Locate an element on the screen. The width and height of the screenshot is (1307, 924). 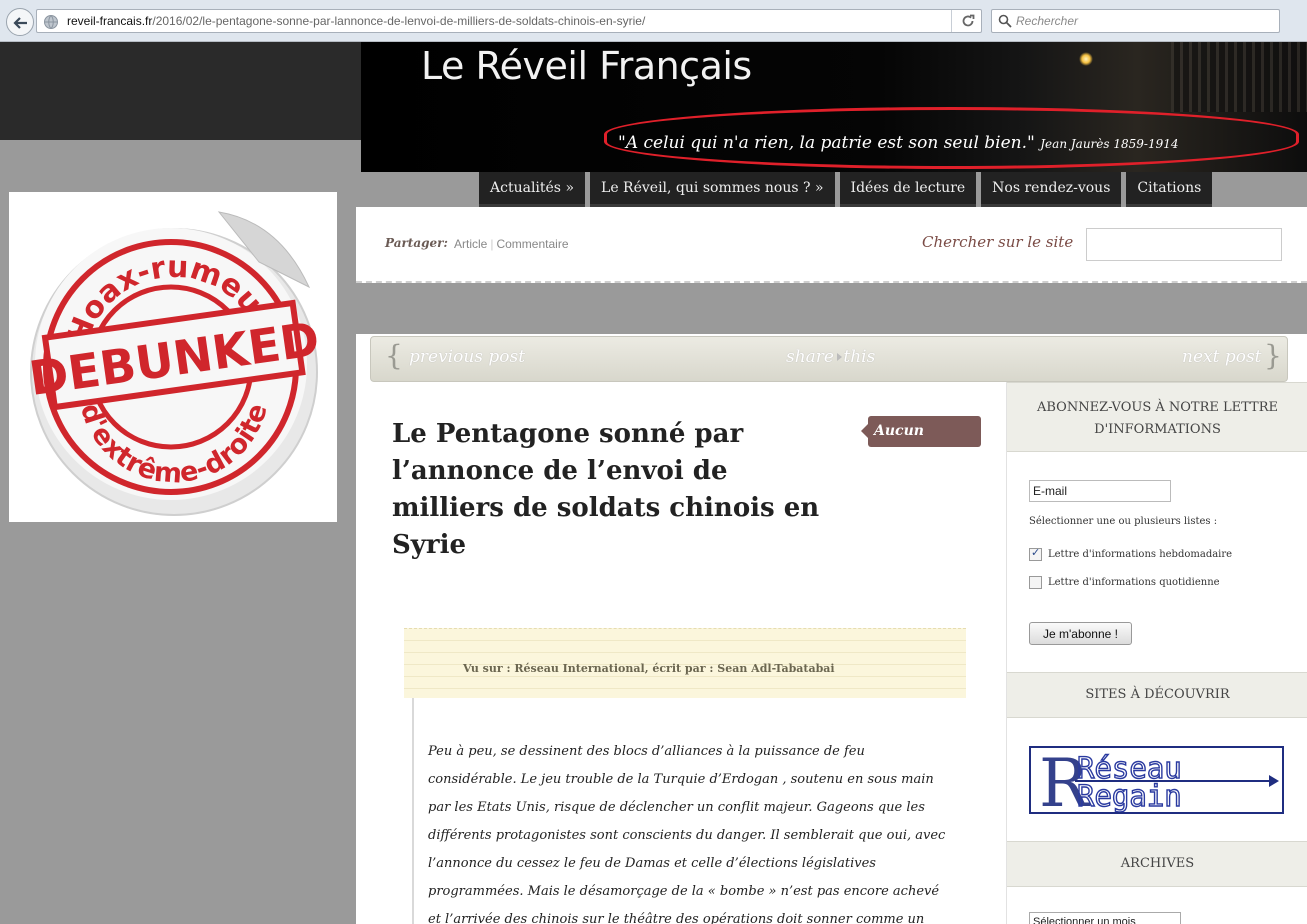
daily-list-option: Lettre d'informations quotidienne is located at coordinates (1124, 582).